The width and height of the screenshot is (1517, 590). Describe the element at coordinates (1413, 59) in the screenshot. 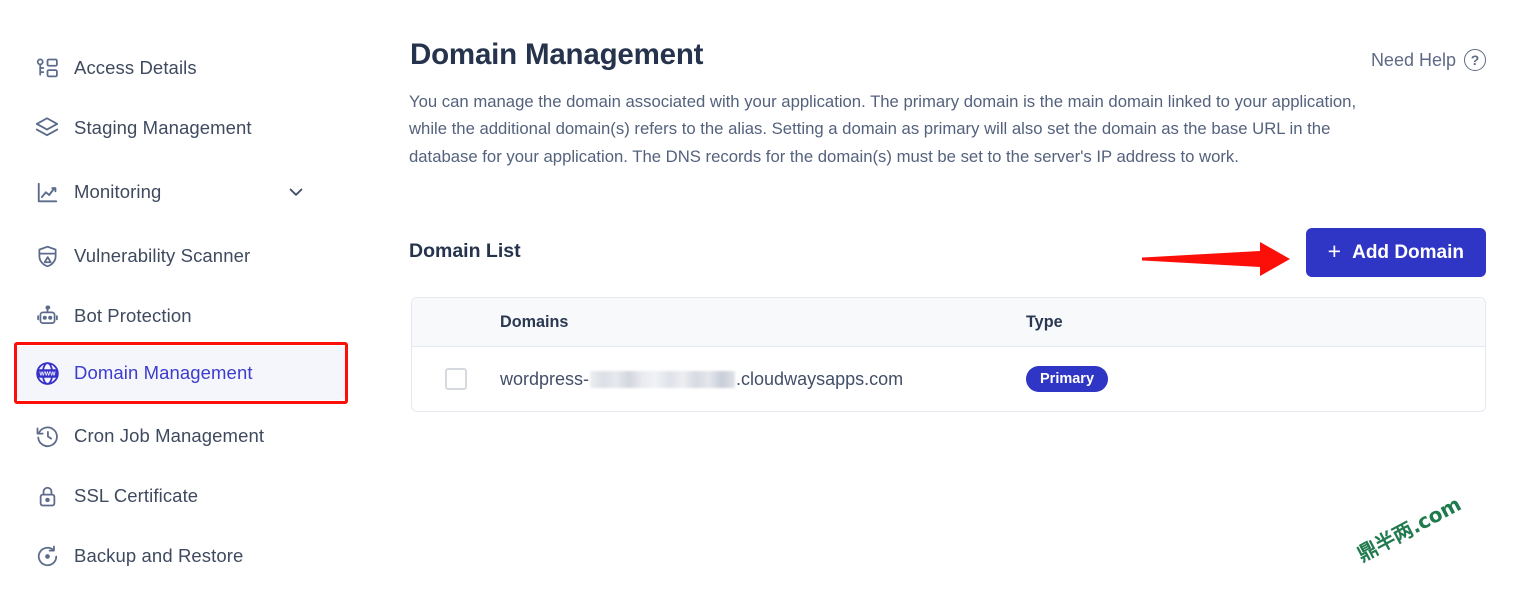

I see `need-help-label: Need Help` at that location.